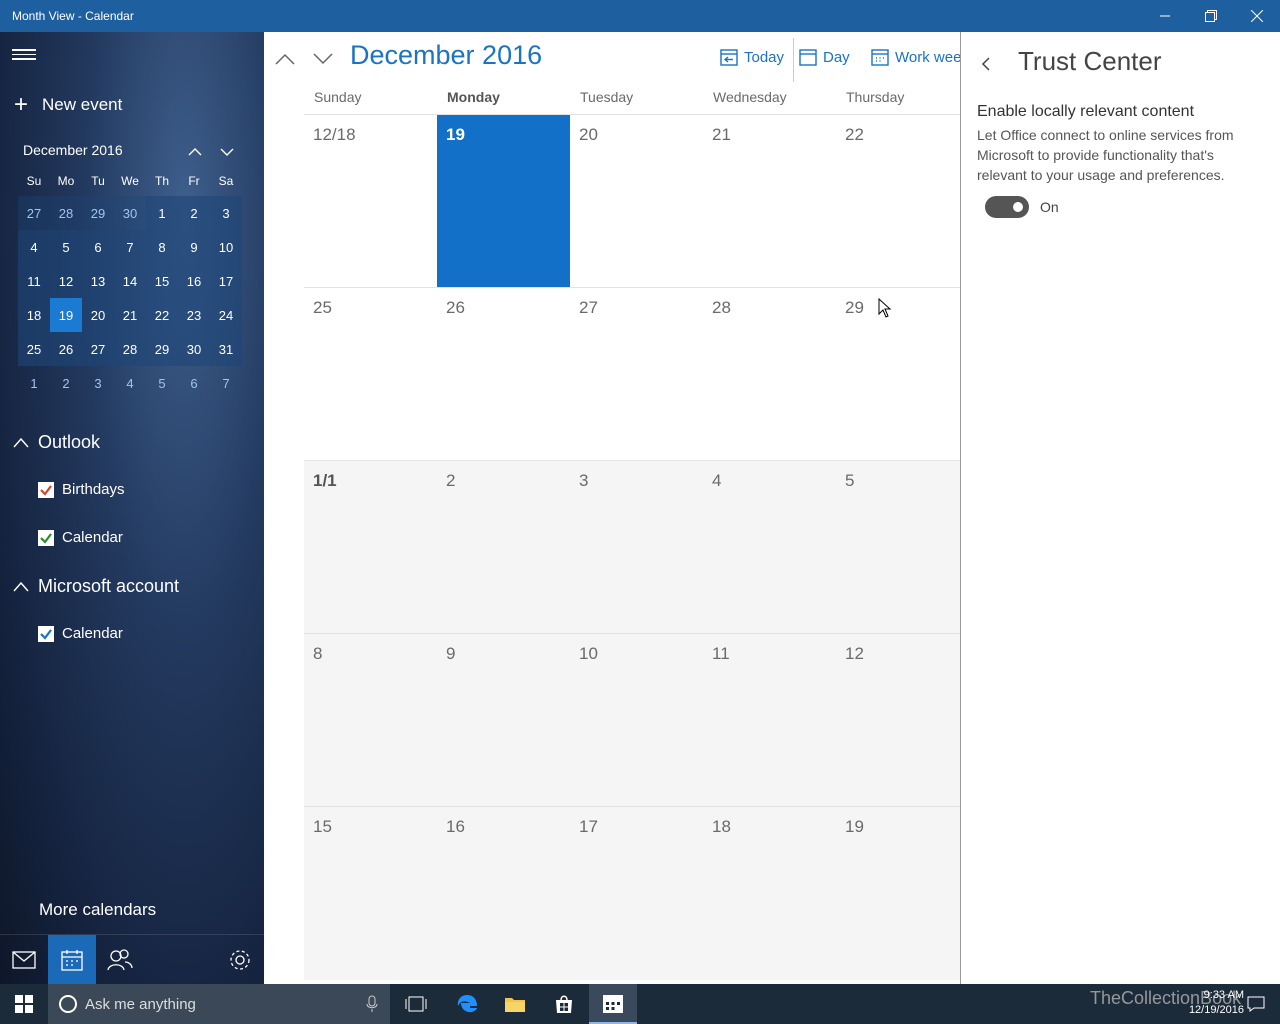 The width and height of the screenshot is (1280, 1024). I want to click on restore-button, so click(1211, 16).